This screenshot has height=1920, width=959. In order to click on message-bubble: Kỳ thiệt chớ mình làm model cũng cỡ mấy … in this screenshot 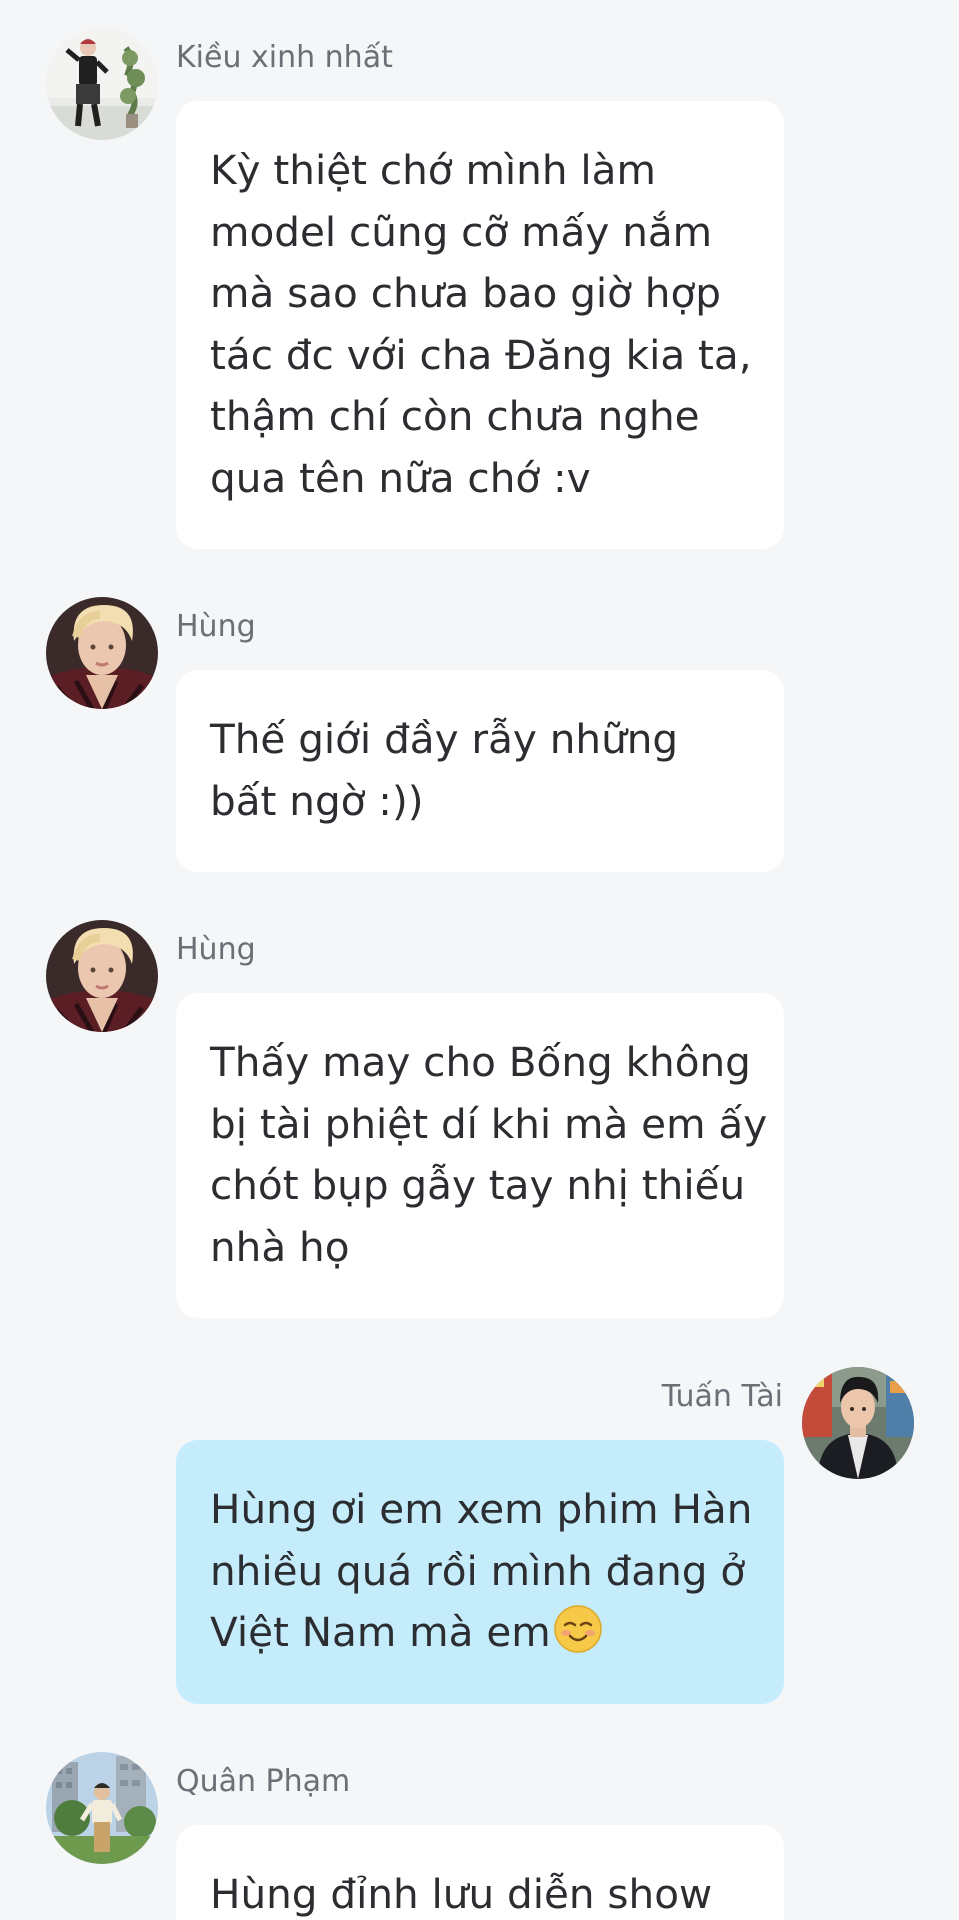, I will do `click(480, 325)`.